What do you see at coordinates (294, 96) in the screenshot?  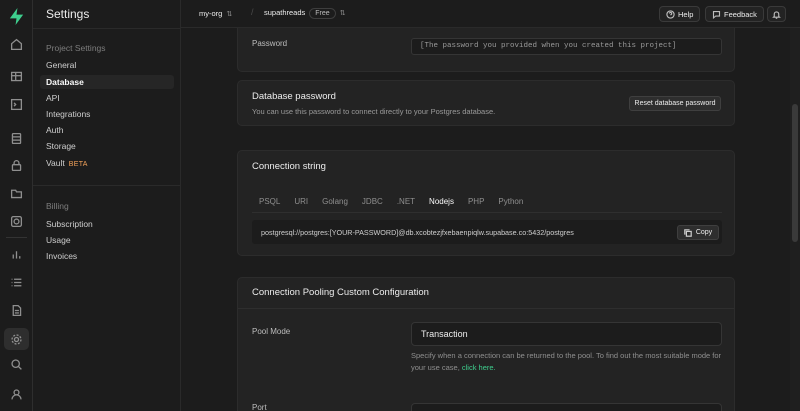 I see `database-password-title: Database password` at bounding box center [294, 96].